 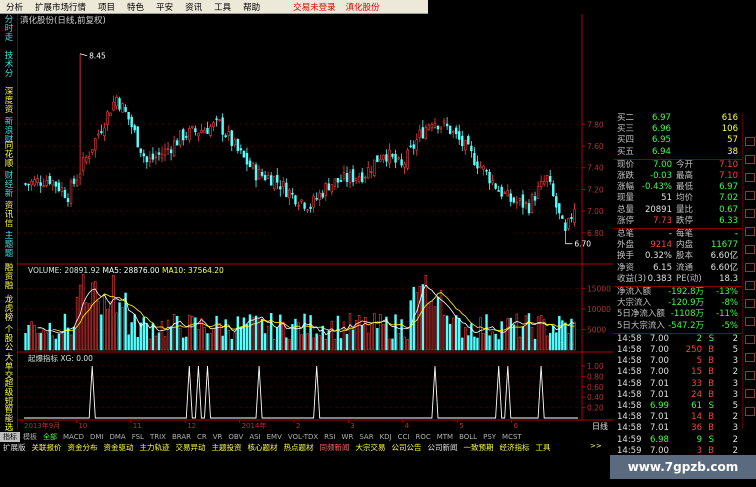 What do you see at coordinates (512, 437) in the screenshot?
I see `indicator-tab-mcst: MCST` at bounding box center [512, 437].